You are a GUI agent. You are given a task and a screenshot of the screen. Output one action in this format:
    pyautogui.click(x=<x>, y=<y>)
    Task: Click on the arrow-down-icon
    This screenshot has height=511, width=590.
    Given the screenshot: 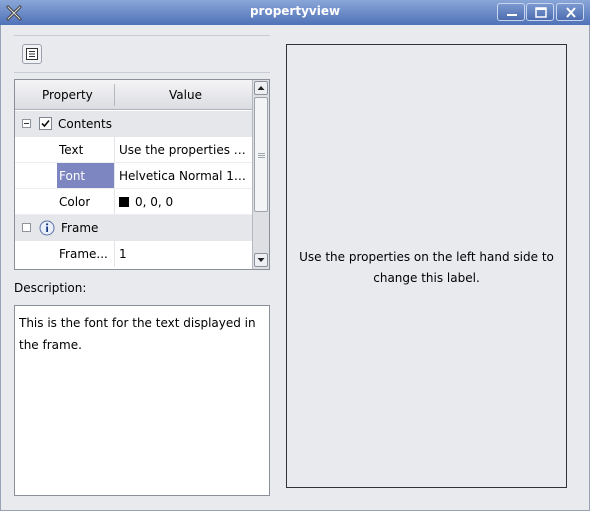 What is the action you would take?
    pyautogui.click(x=261, y=260)
    